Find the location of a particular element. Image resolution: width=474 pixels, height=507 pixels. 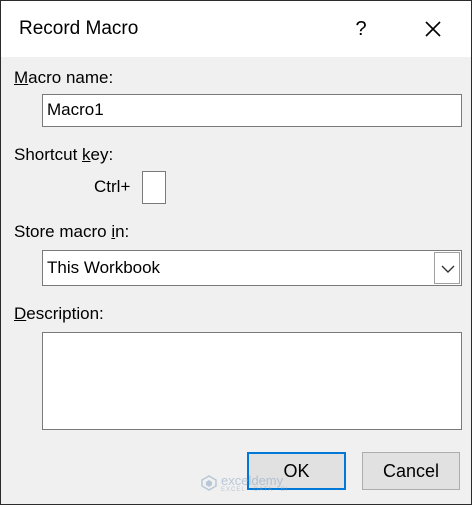

ctrl-label: Ctrl+ is located at coordinates (112, 186).